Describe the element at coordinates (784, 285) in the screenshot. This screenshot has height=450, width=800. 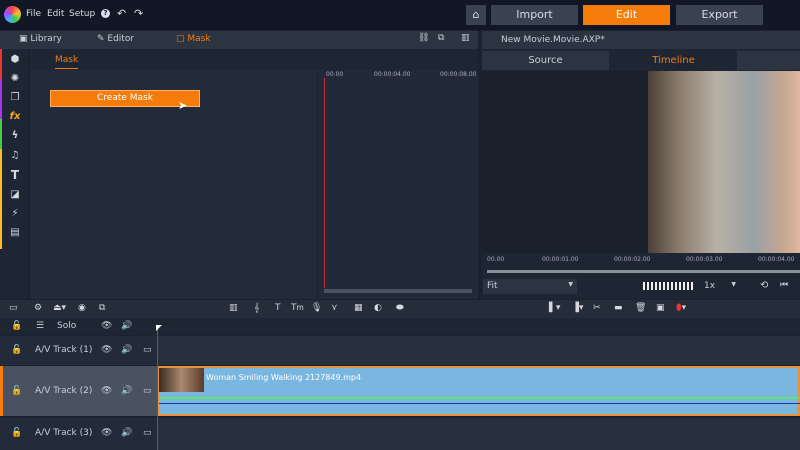
I see `skip-start-icon: ⏮` at that location.